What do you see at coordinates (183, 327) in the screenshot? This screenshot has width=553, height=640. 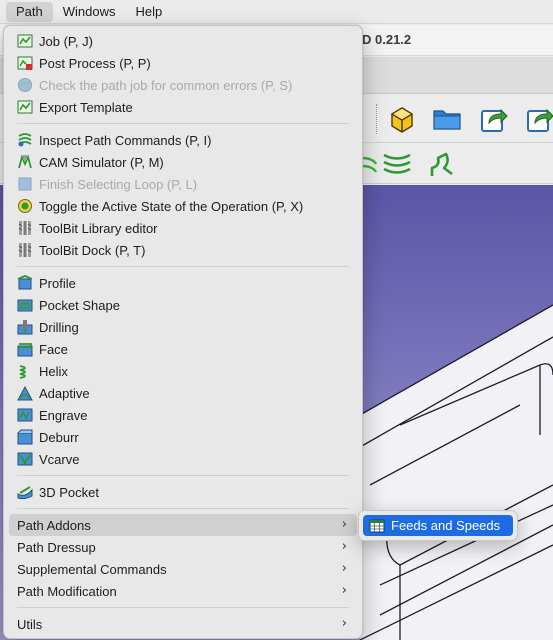 I see `menu-item-drilling: Drilling` at bounding box center [183, 327].